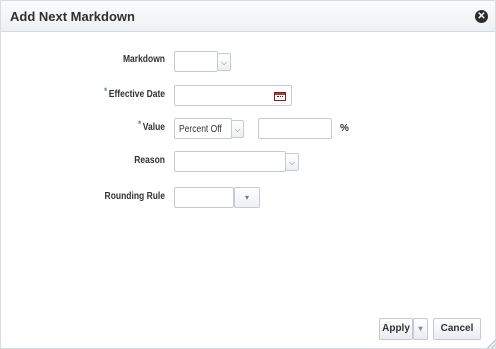 Image resolution: width=496 pixels, height=349 pixels. Describe the element at coordinates (420, 329) in the screenshot. I see `apply-menu-triangle-icon: ▾` at that location.